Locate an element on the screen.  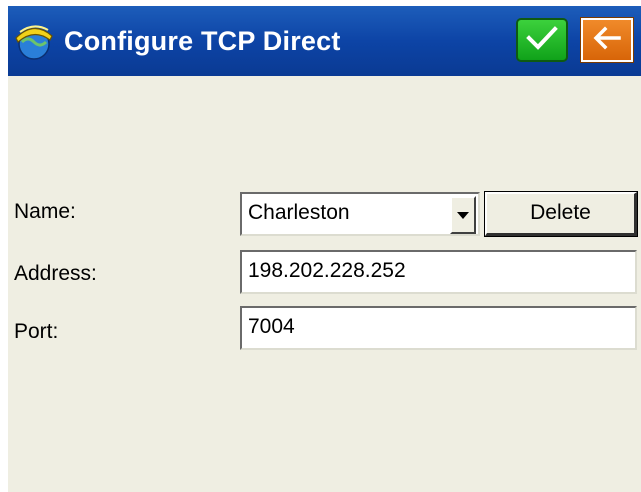
port-field: 7004 is located at coordinates (438, 328).